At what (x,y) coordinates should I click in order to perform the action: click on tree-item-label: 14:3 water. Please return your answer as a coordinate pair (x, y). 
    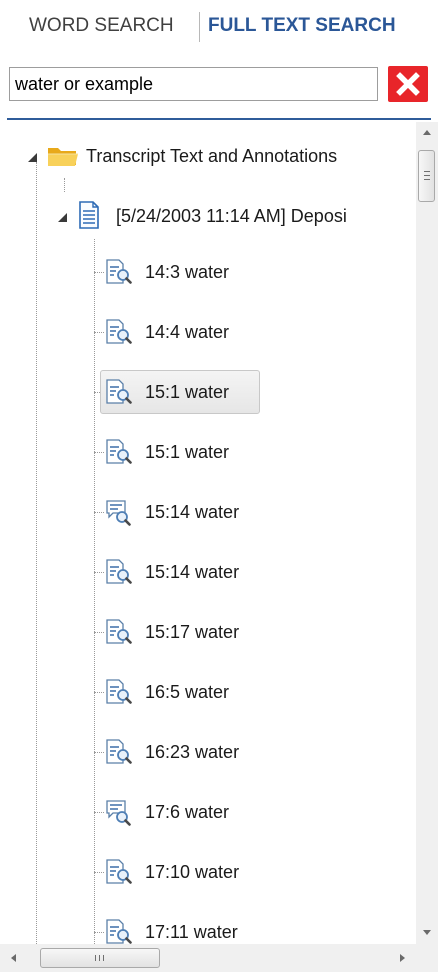
    Looking at the image, I should click on (187, 272).